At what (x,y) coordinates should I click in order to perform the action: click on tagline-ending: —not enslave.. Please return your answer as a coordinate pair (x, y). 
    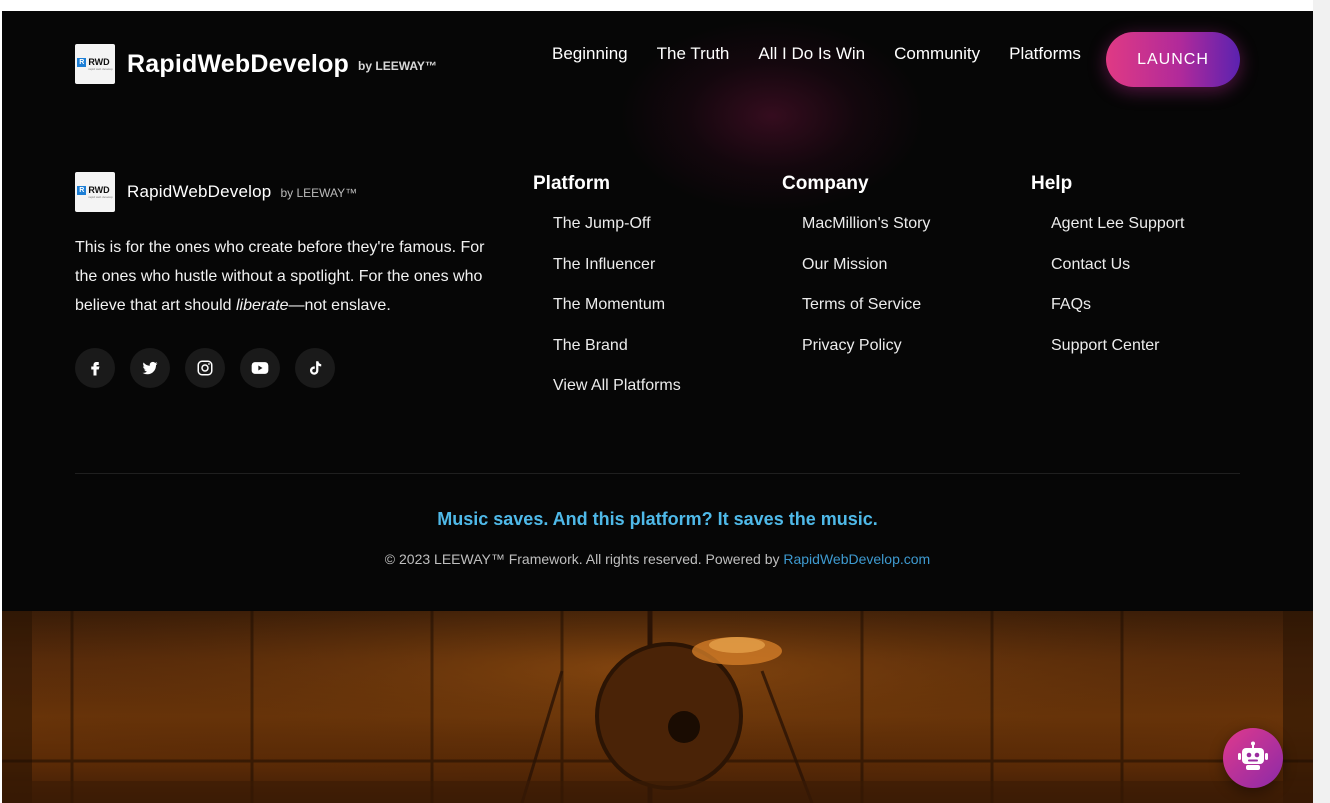
    Looking at the image, I should click on (339, 305).